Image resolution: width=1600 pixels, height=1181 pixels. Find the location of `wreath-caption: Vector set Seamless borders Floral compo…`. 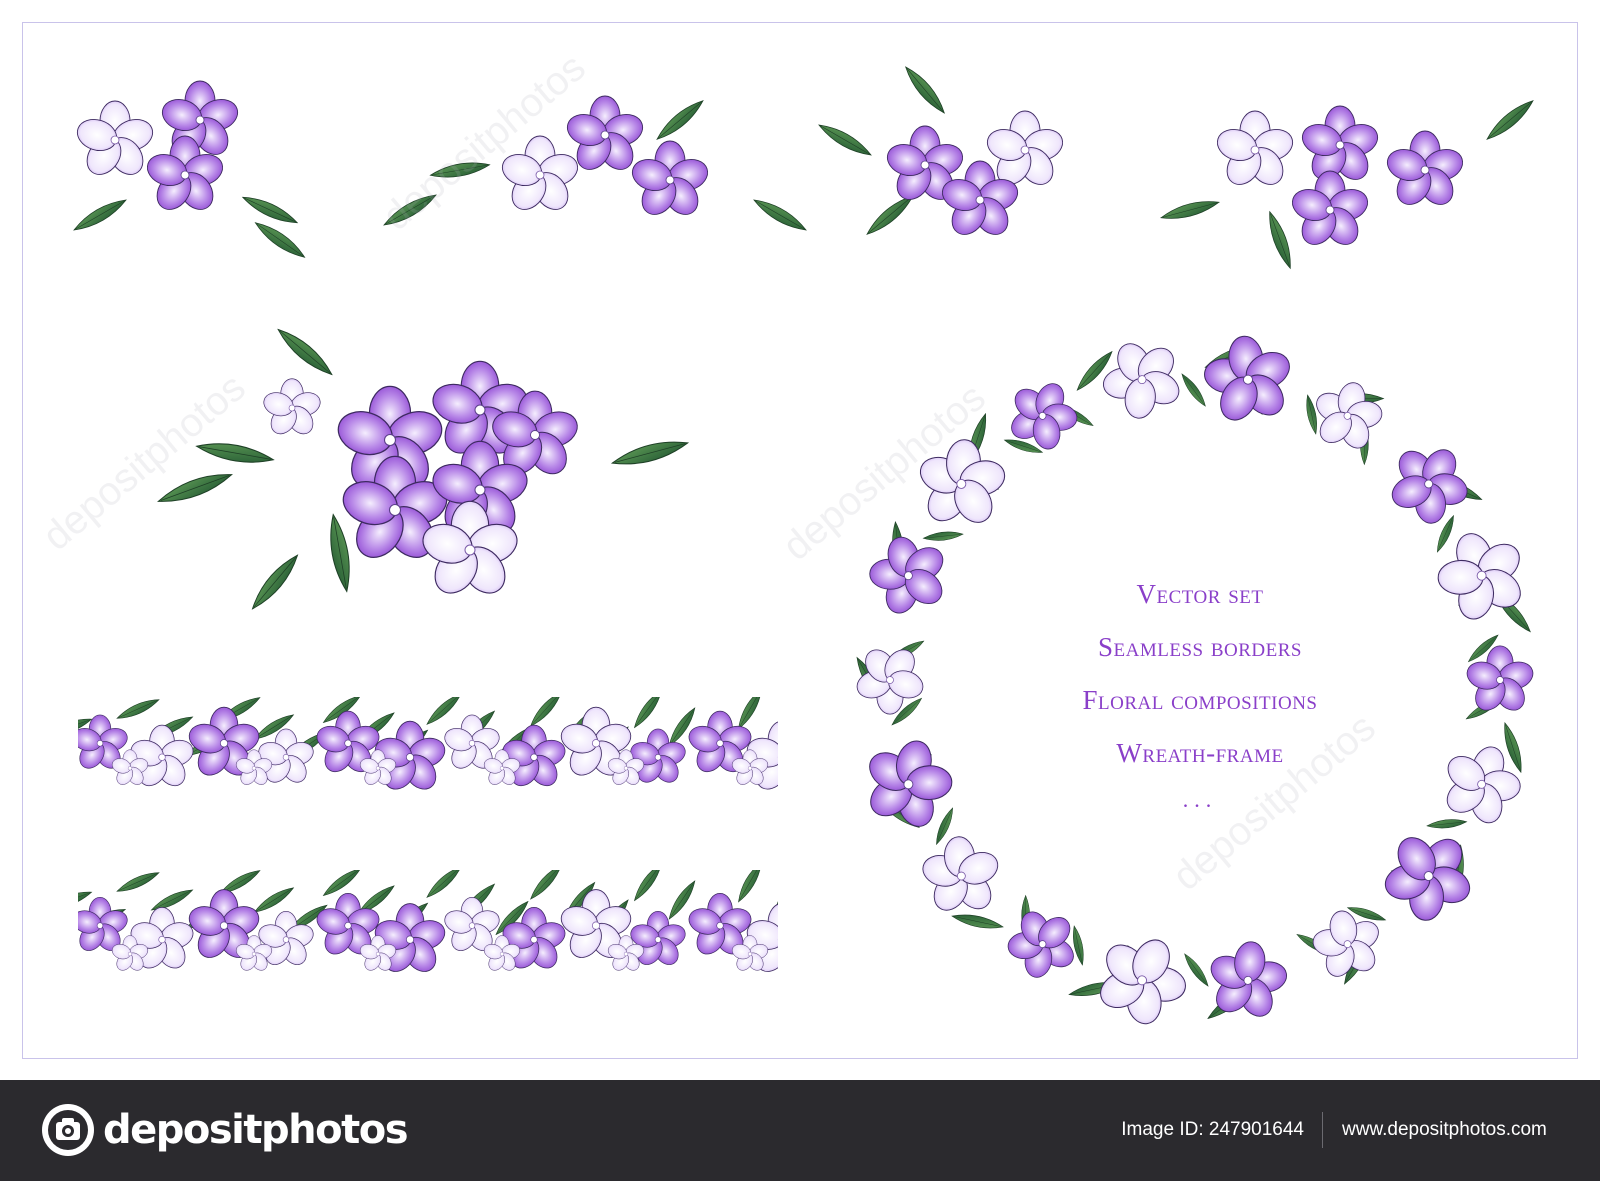

wreath-caption: Vector set Seamless borders Floral compo… is located at coordinates (1200, 700).